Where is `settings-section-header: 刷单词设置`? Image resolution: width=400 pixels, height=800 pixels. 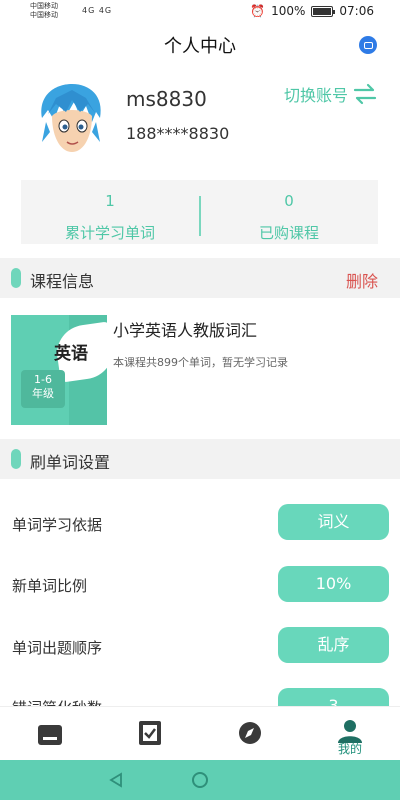 settings-section-header: 刷单词设置 is located at coordinates (200, 459).